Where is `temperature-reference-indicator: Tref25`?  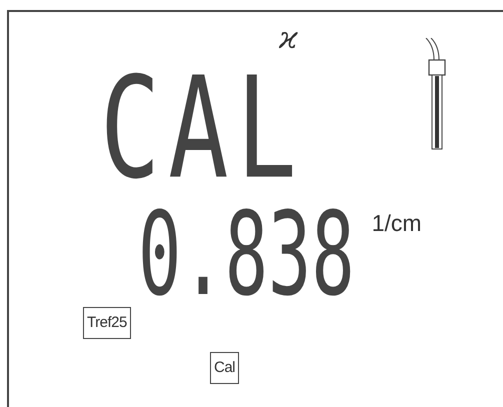 temperature-reference-indicator: Tref25 is located at coordinates (107, 323).